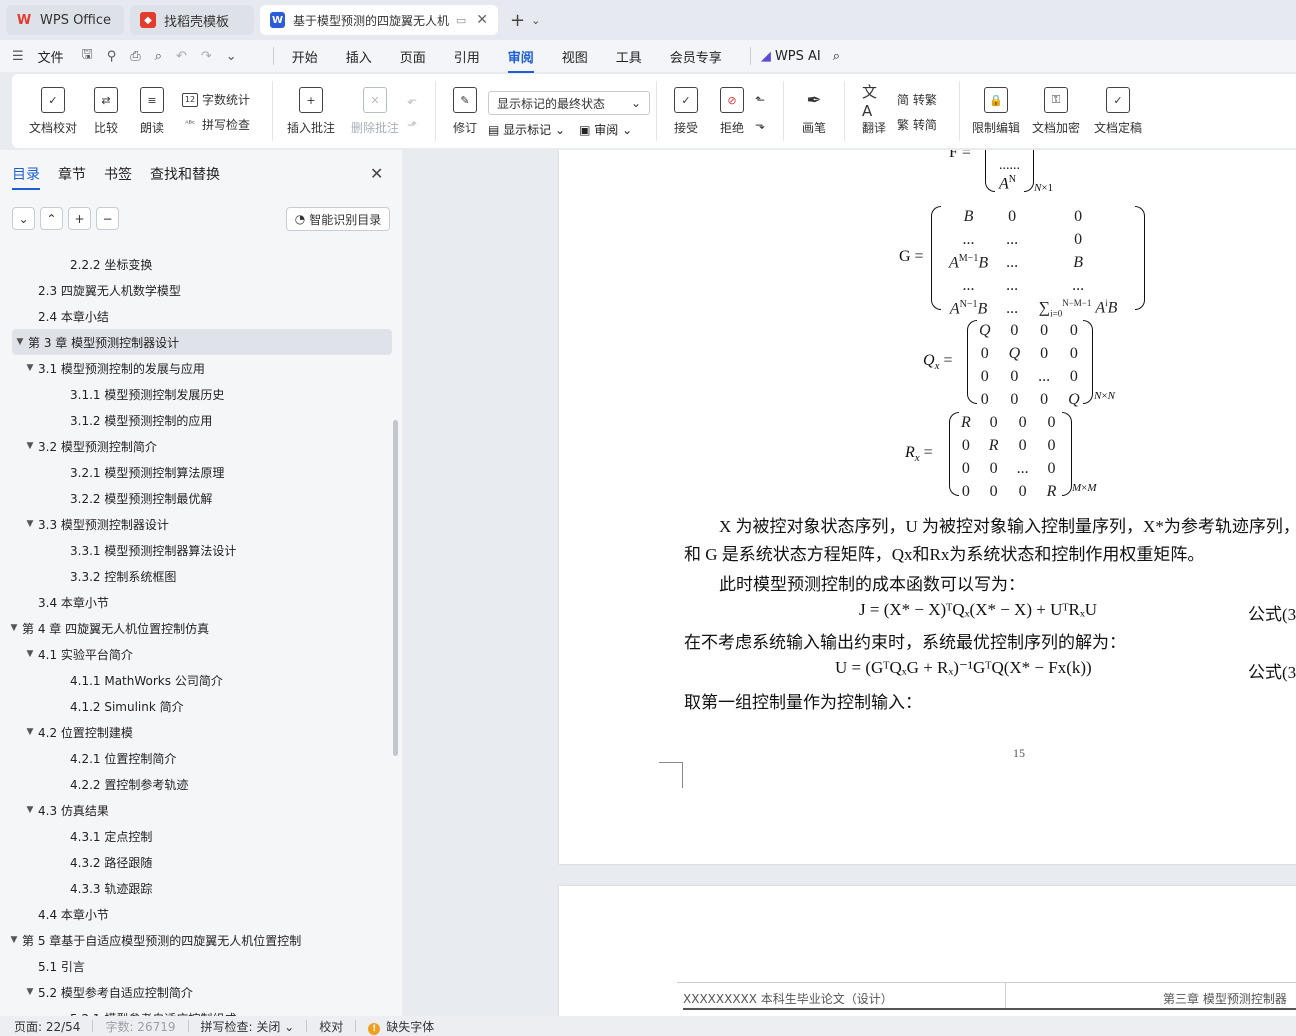 This screenshot has width=1296, height=1036. What do you see at coordinates (23, 218) in the screenshot?
I see `expand-icon: ⌄` at bounding box center [23, 218].